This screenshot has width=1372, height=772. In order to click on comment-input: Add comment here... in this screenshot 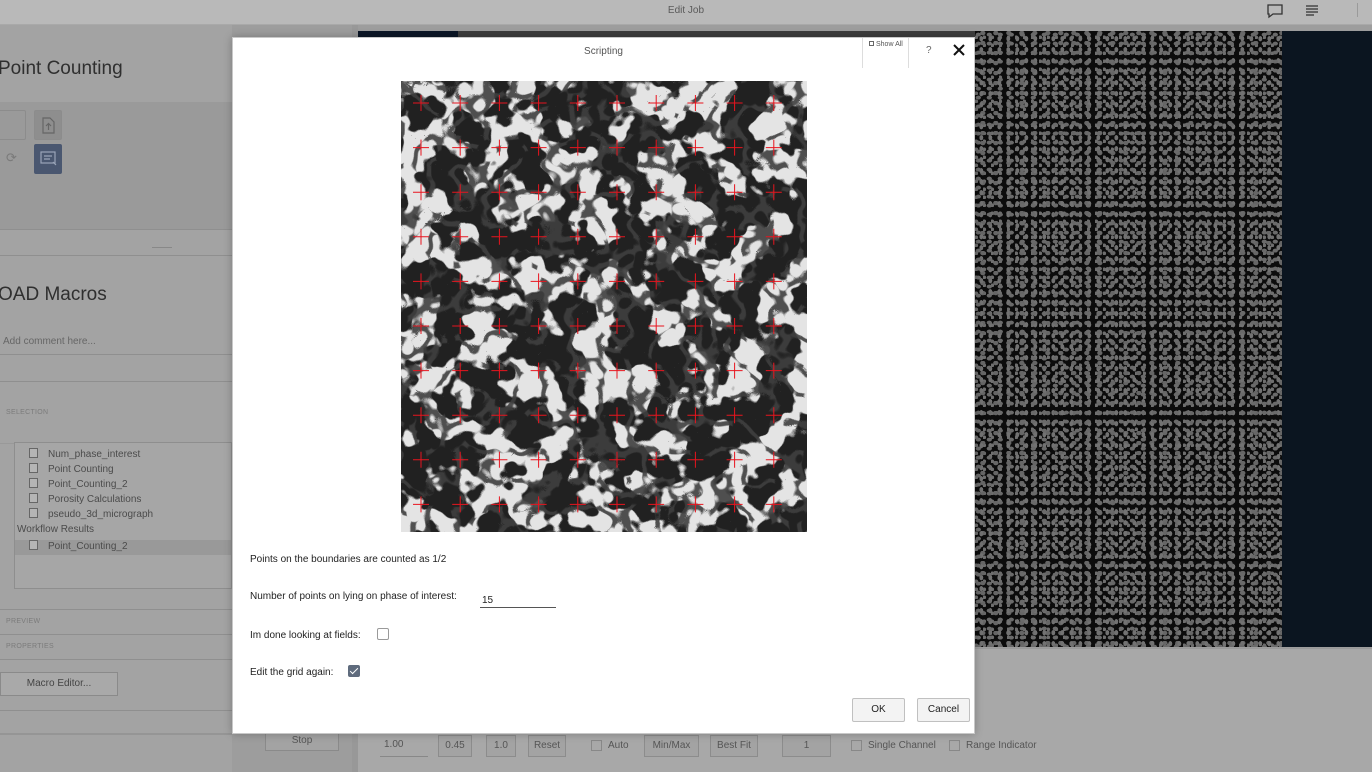, I will do `click(49, 341)`.